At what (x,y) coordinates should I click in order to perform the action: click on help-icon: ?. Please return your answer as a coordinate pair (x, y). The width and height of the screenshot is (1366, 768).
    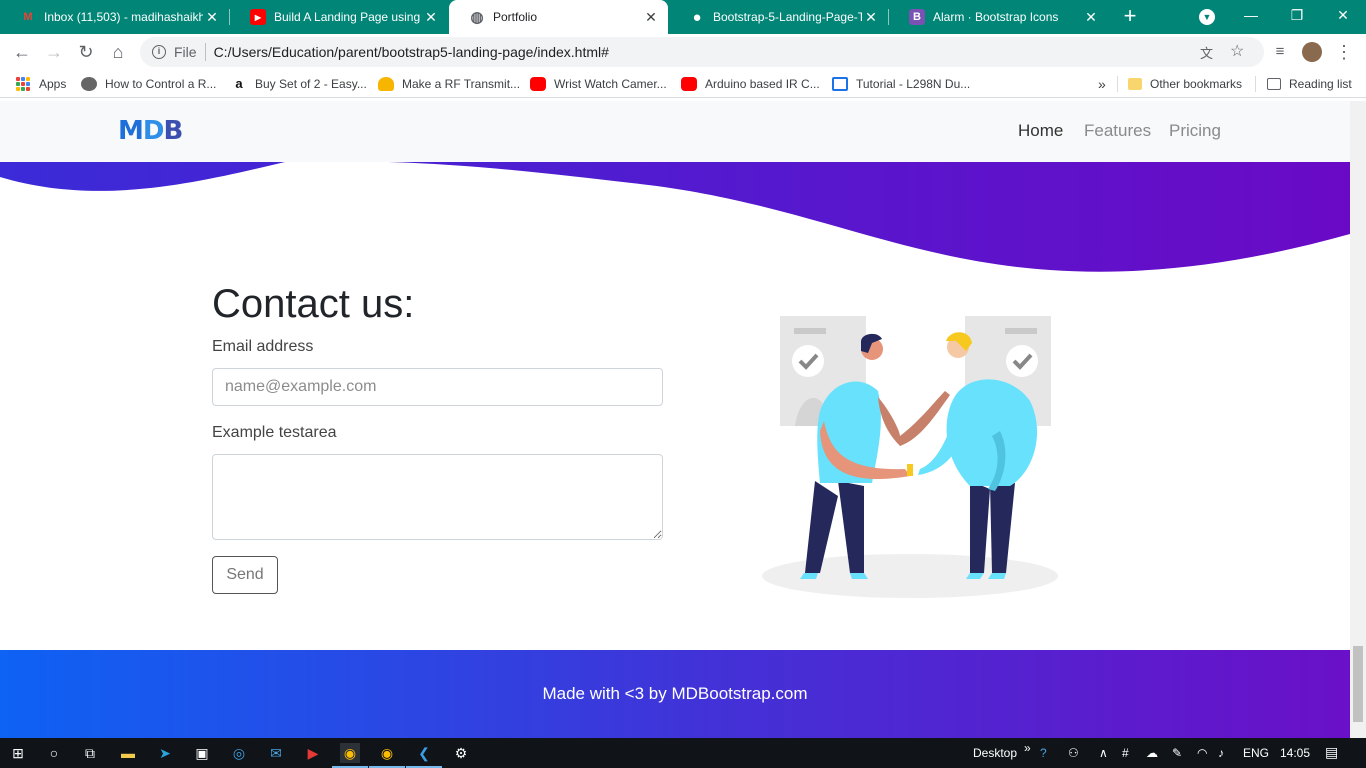
    Looking at the image, I should click on (1043, 753).